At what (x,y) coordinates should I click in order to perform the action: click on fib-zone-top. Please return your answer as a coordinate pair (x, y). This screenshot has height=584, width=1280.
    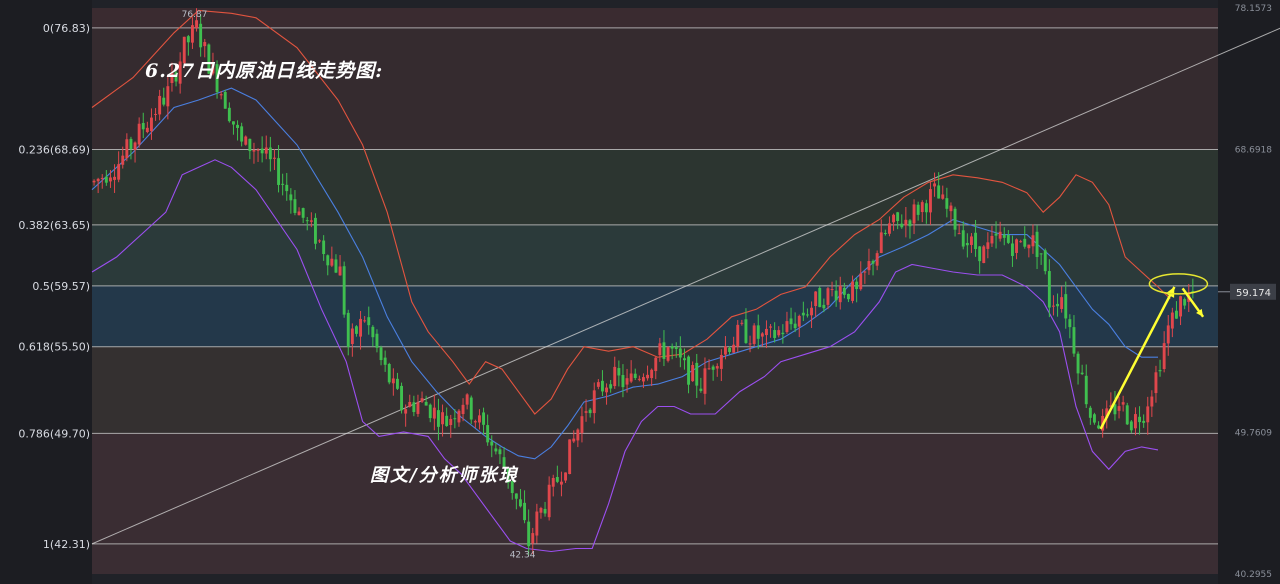
    Looking at the image, I should click on (655, 18).